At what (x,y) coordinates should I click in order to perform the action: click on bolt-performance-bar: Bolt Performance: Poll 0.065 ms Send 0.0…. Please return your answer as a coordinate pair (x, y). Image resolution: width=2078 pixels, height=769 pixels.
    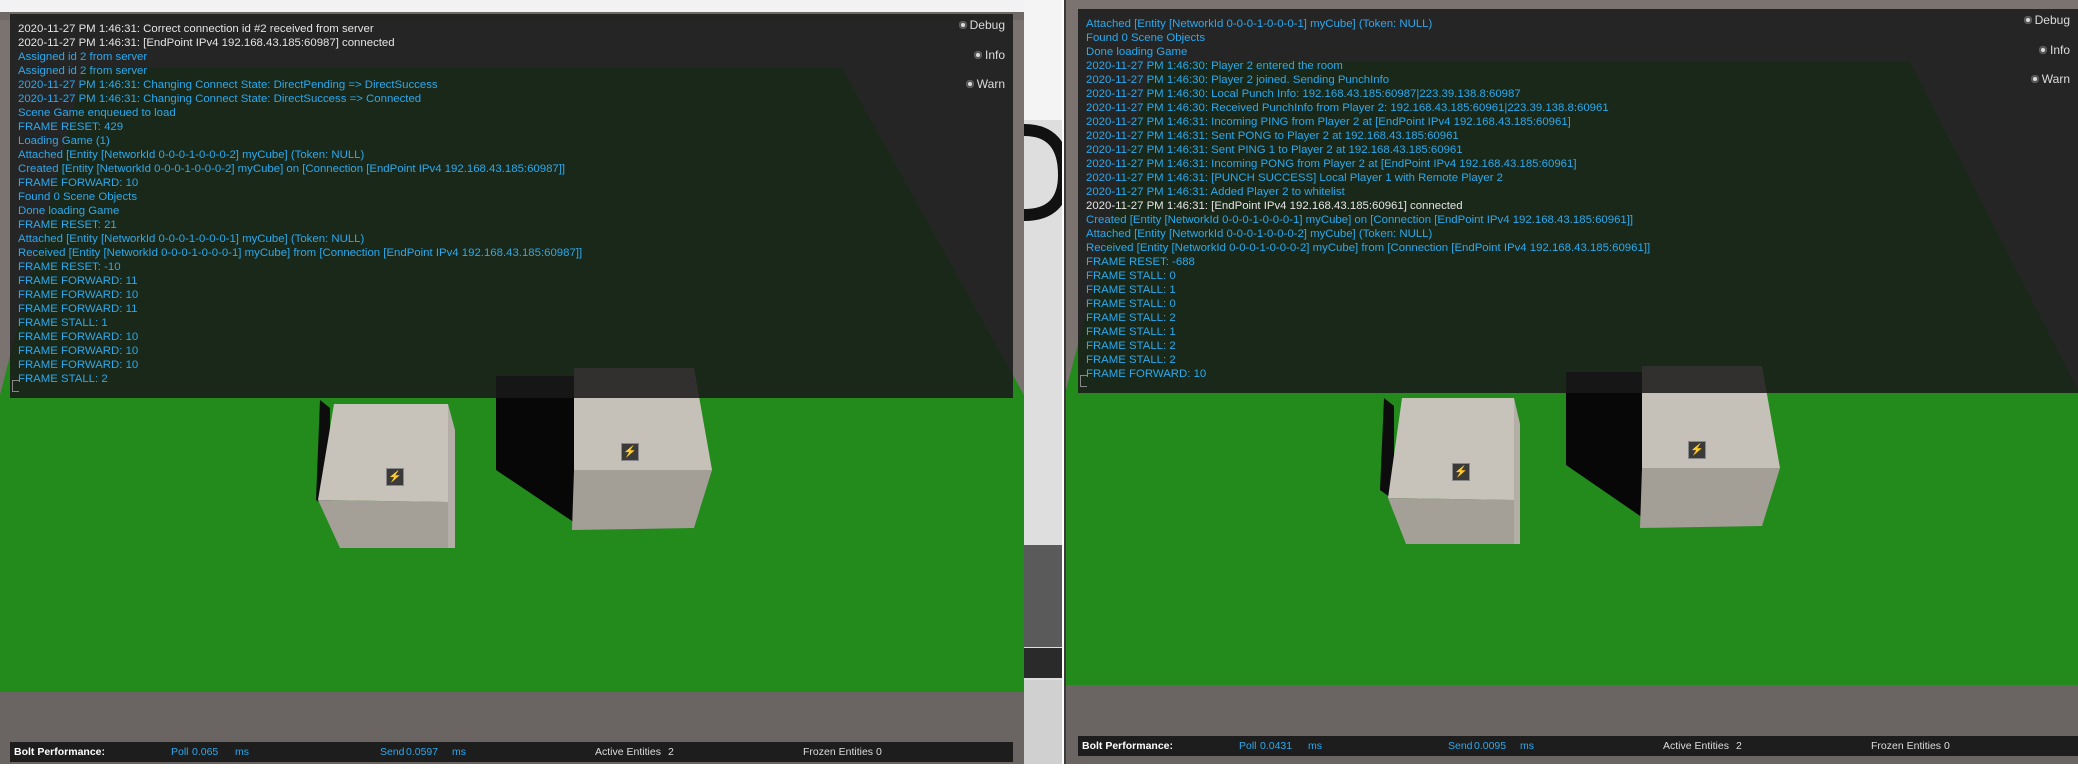
    Looking at the image, I should click on (511, 752).